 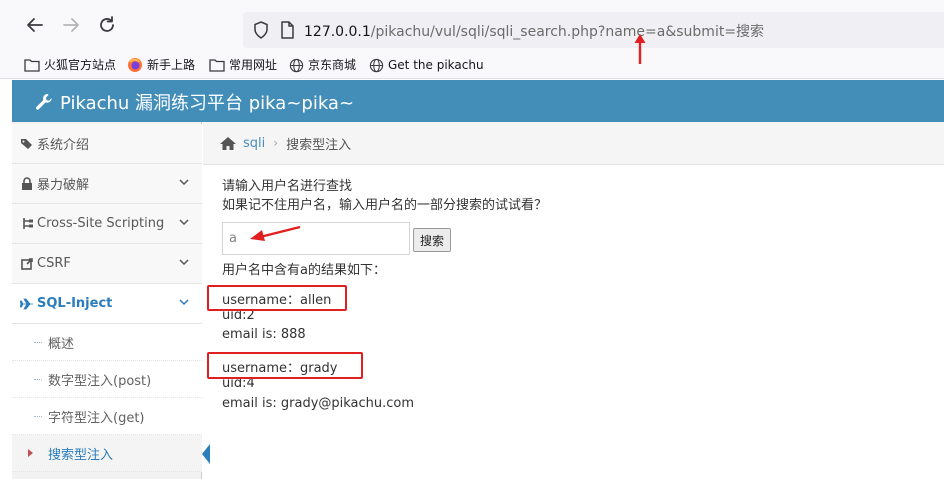 I want to click on bookmark-label: 常用网址, so click(x=253, y=65).